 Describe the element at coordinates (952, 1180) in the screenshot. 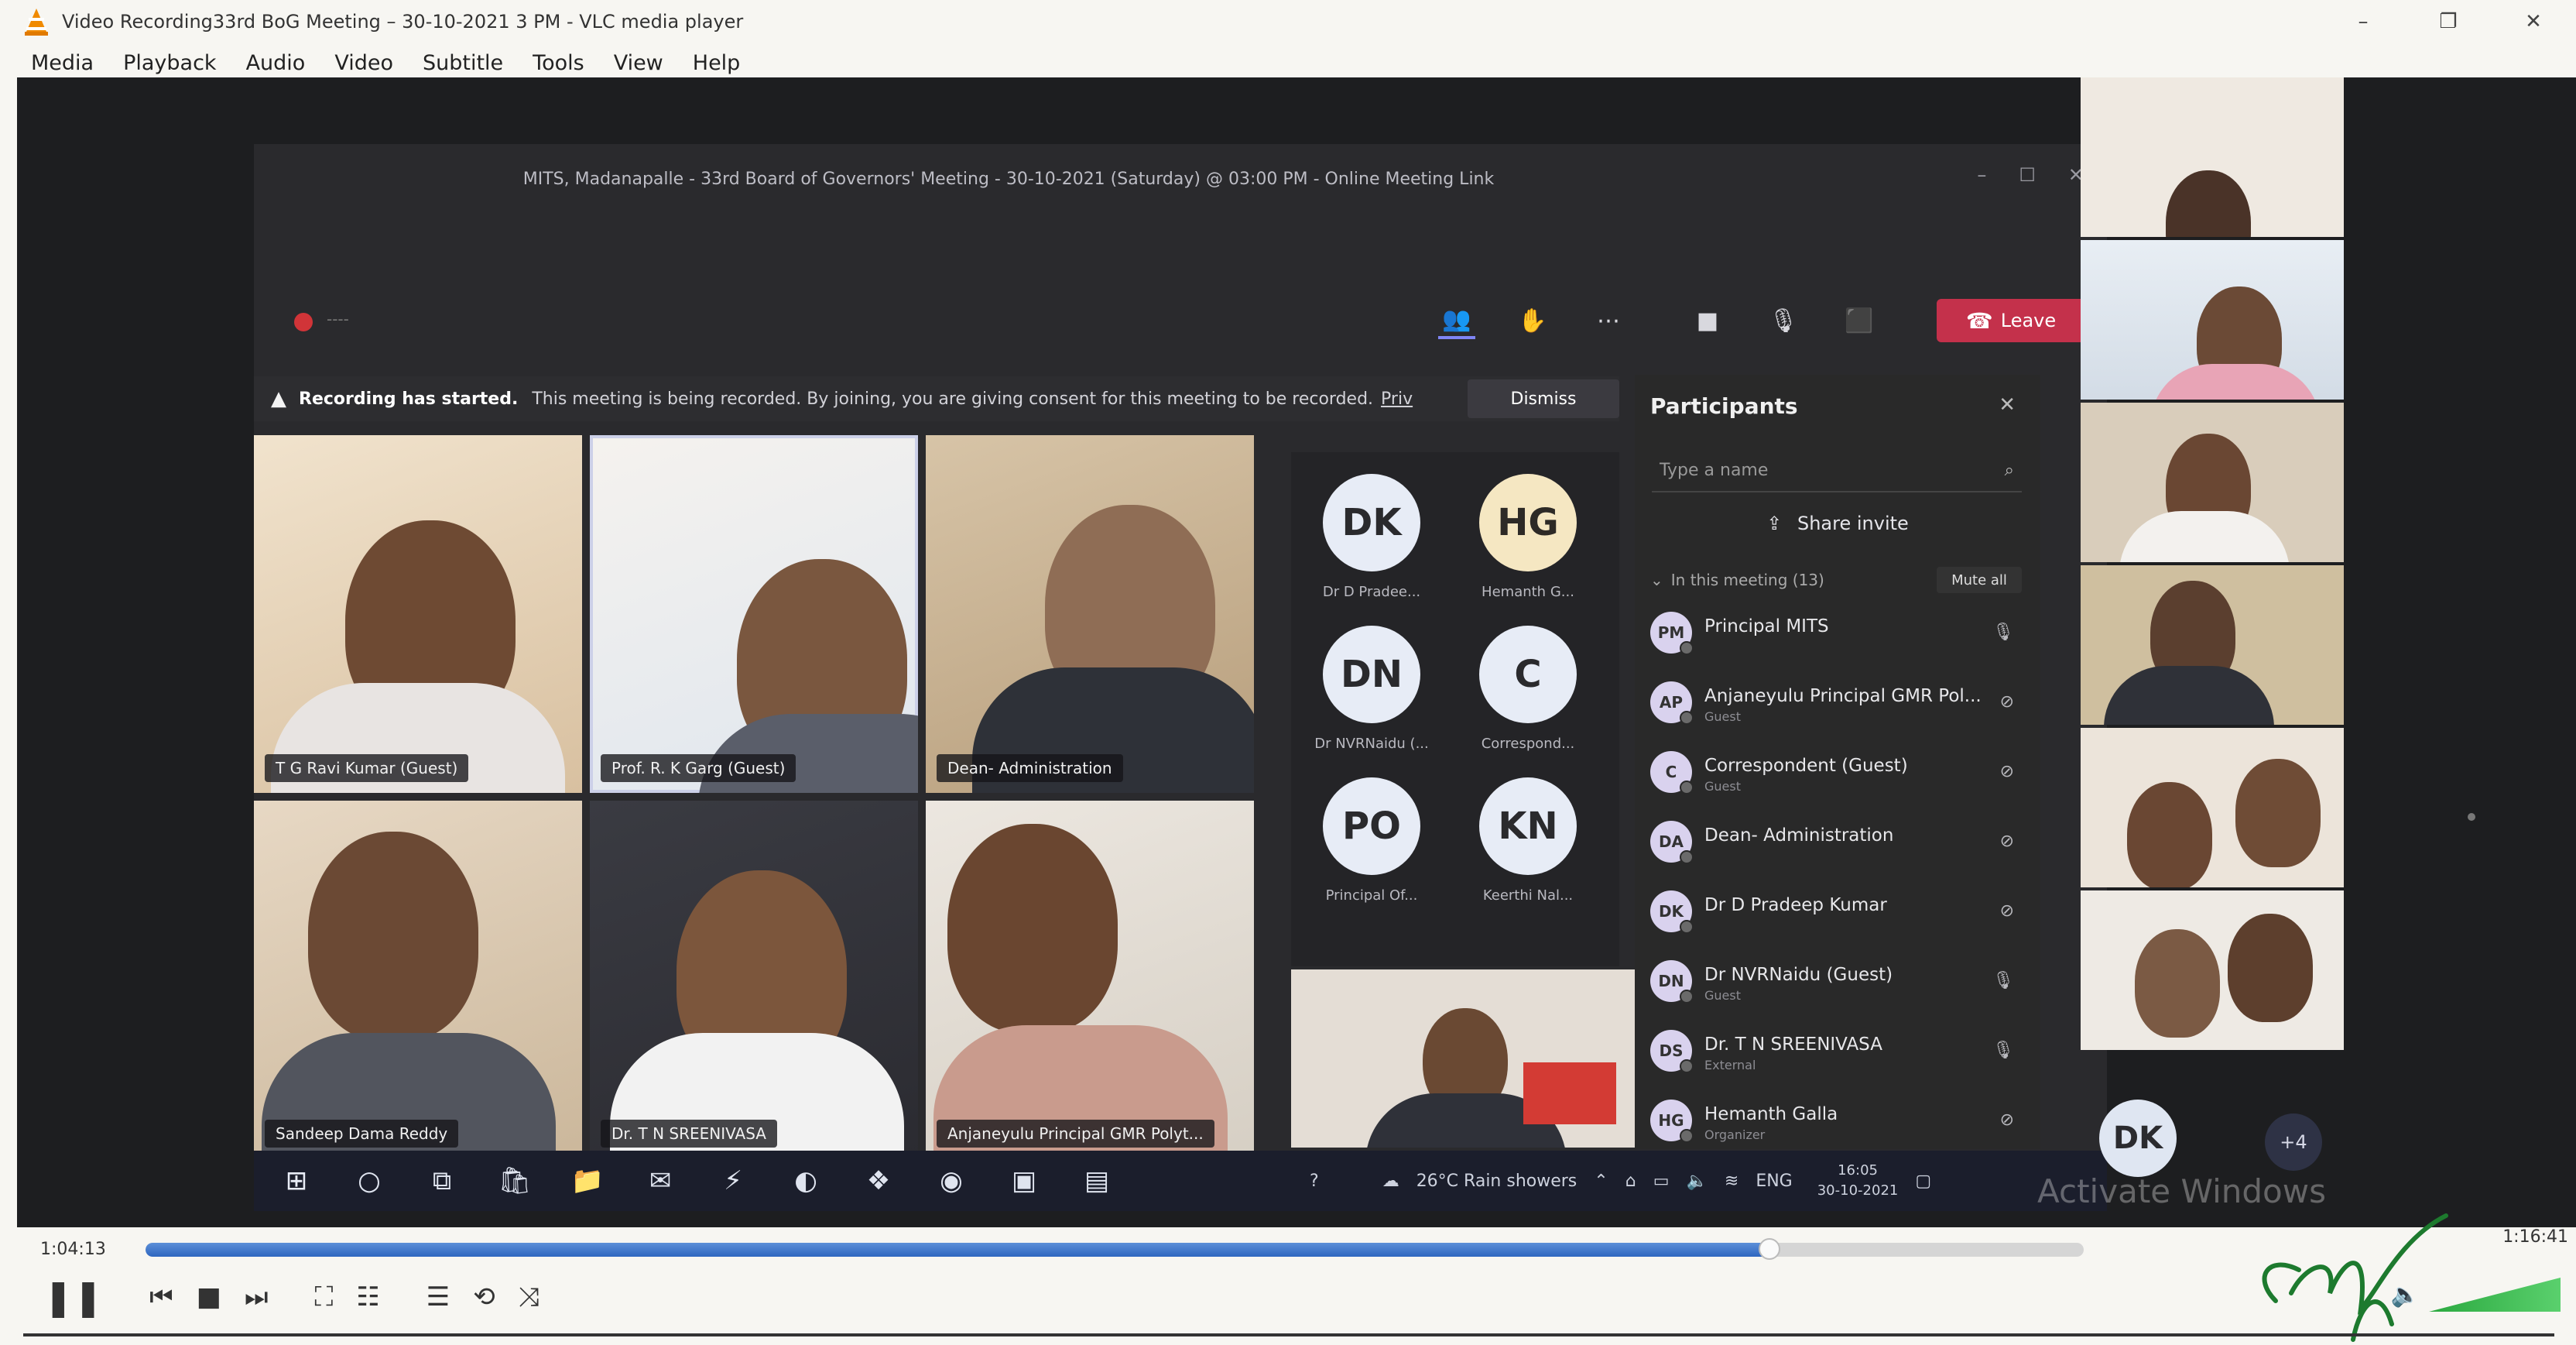

I see `chrome-icon: ◉` at that location.